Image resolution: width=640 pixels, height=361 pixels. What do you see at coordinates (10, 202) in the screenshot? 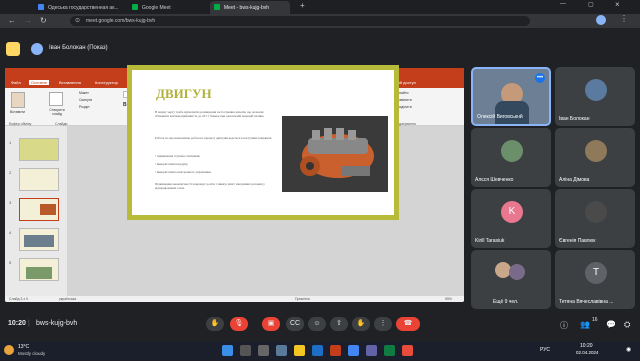
I see `thumb-number: 3` at bounding box center [10, 202].